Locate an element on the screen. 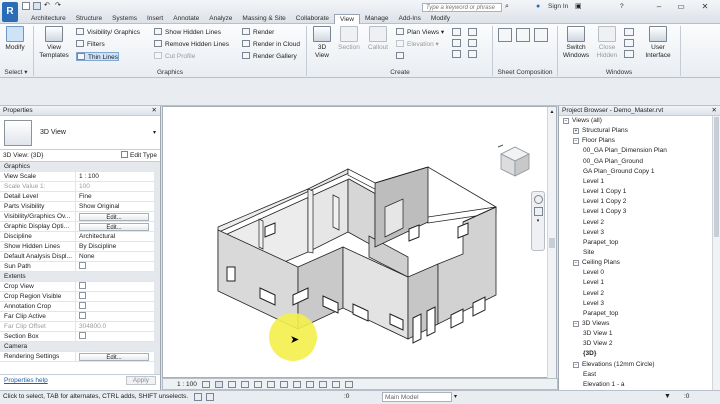  property-value: None is located at coordinates (114, 256).